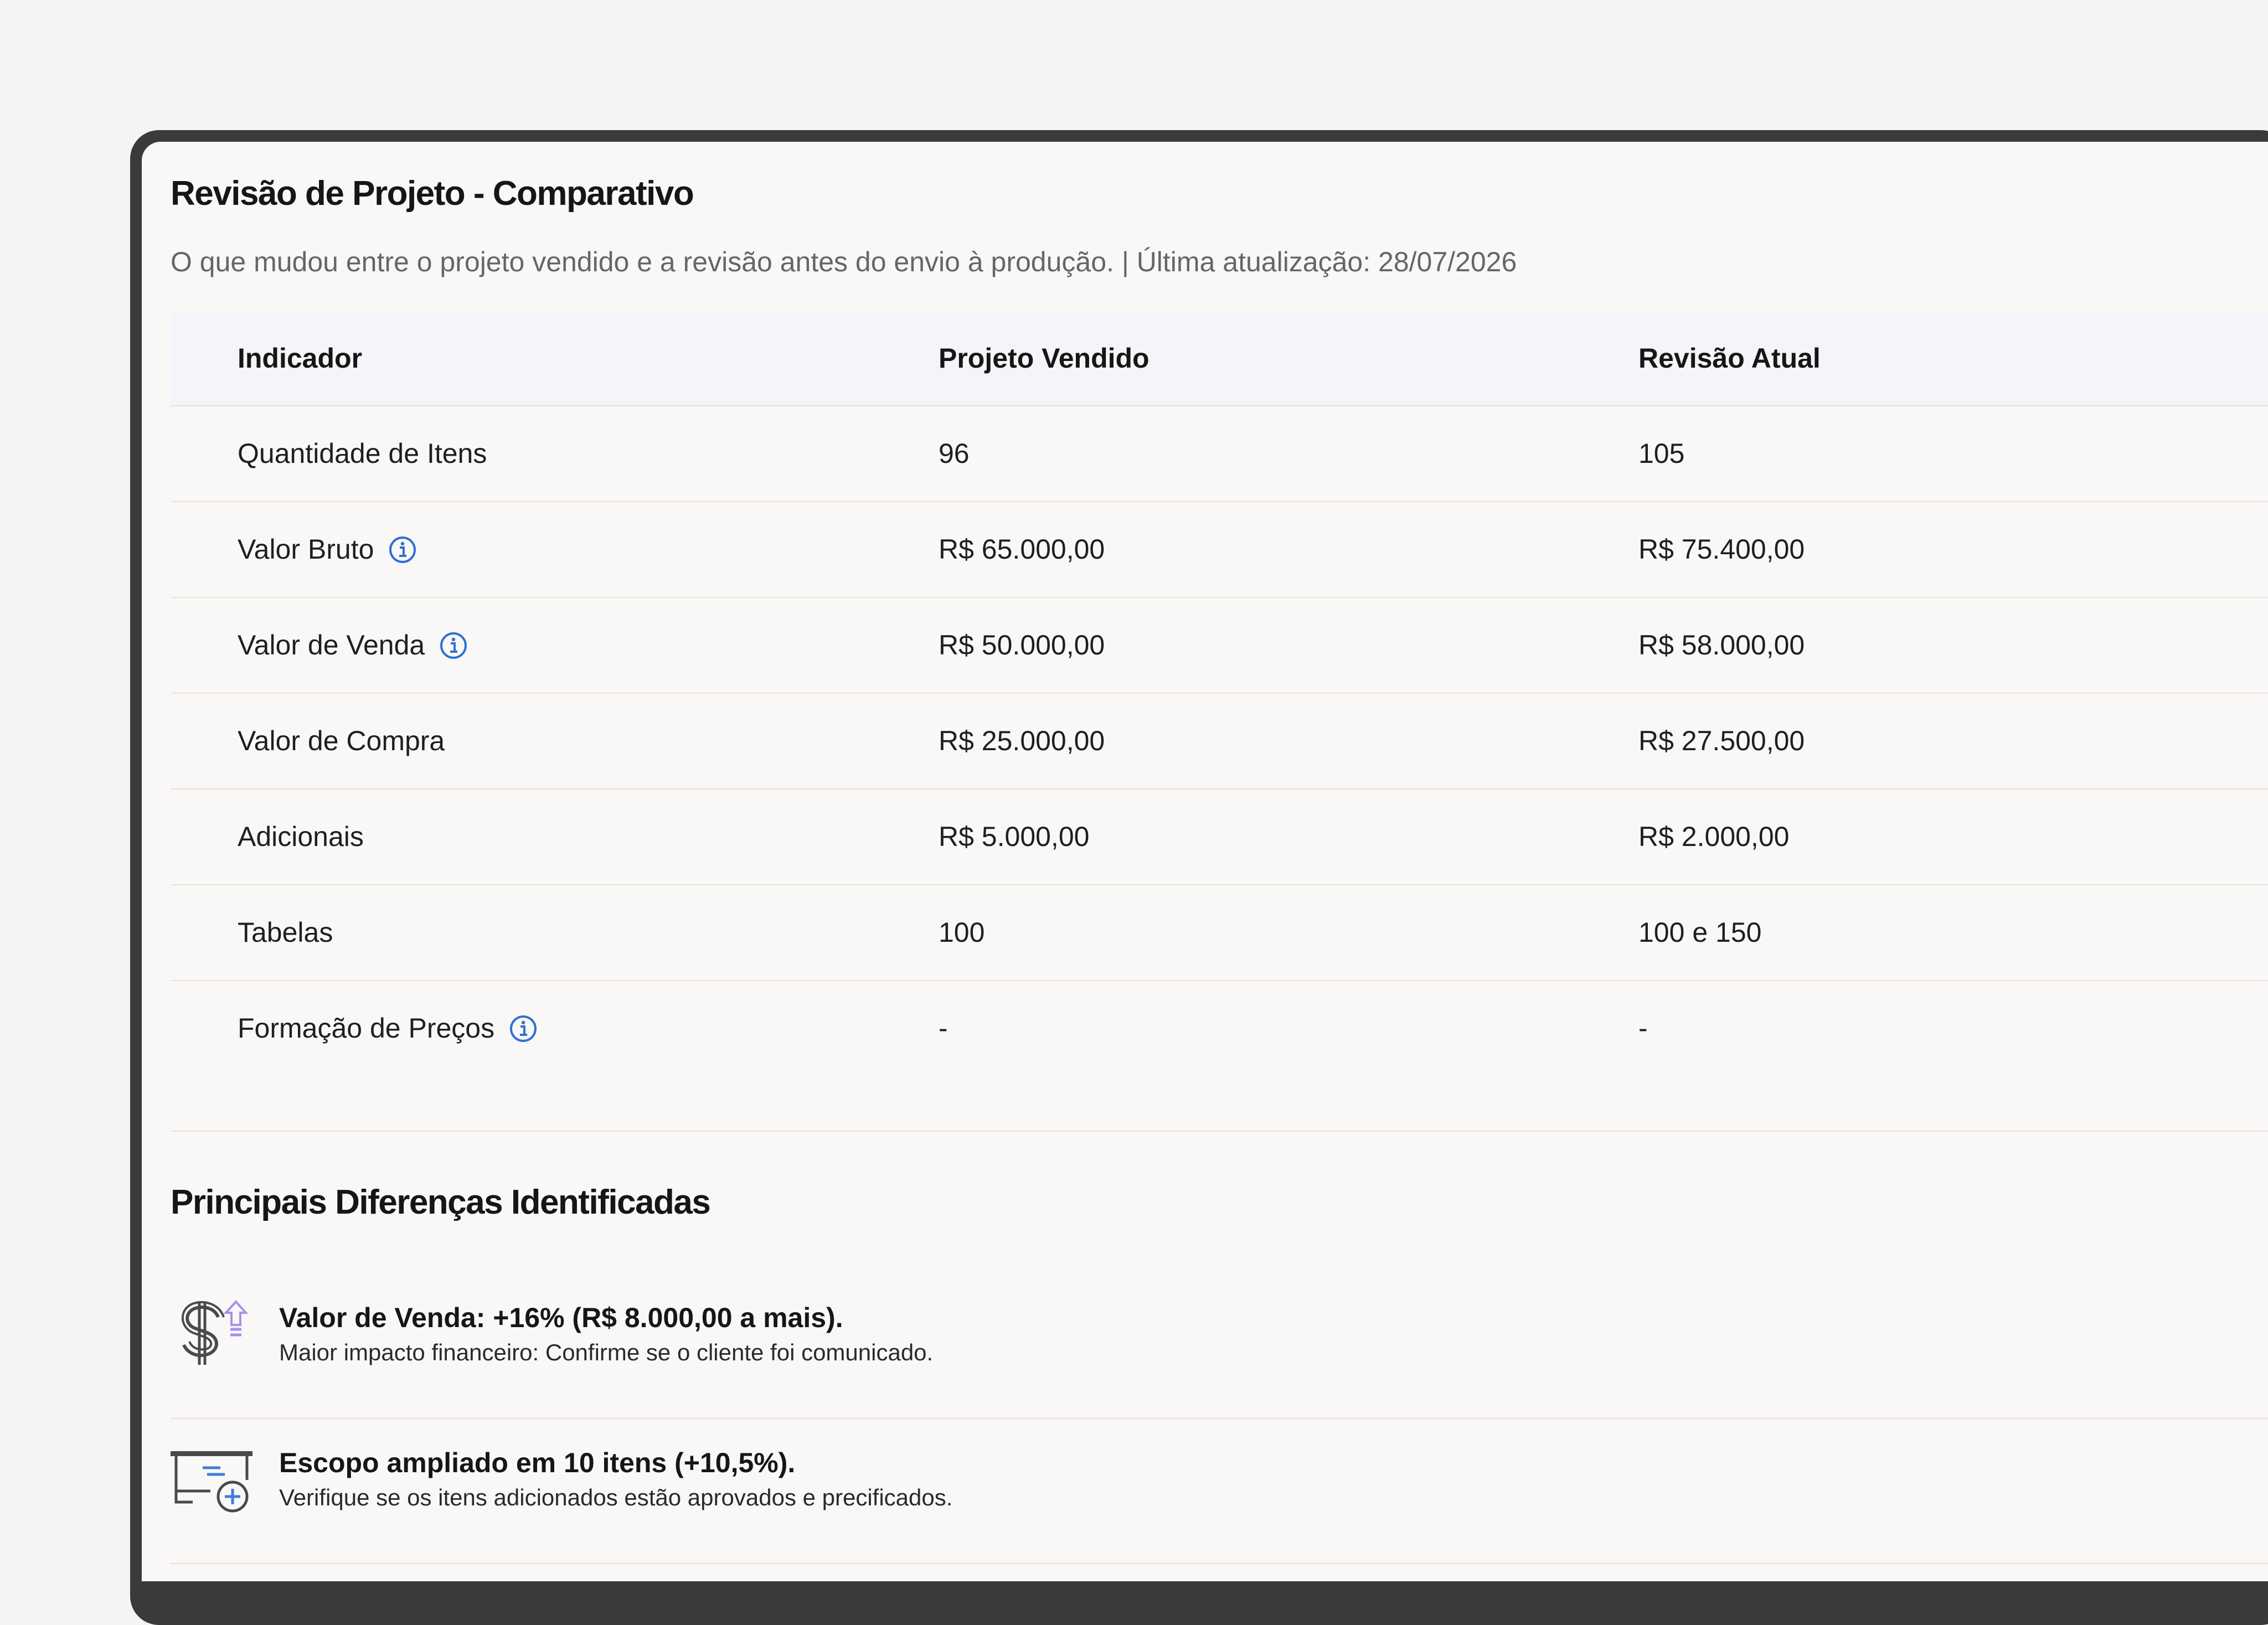 The width and height of the screenshot is (2268, 1625). I want to click on indicator-label: Adicionais, so click(301, 836).